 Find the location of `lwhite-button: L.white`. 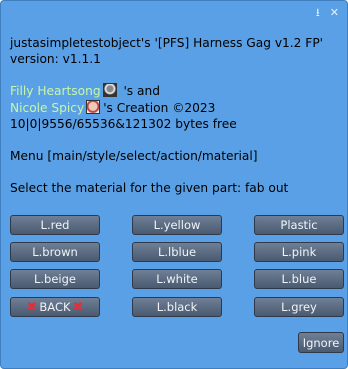

lwhite-button: L.white is located at coordinates (177, 279).